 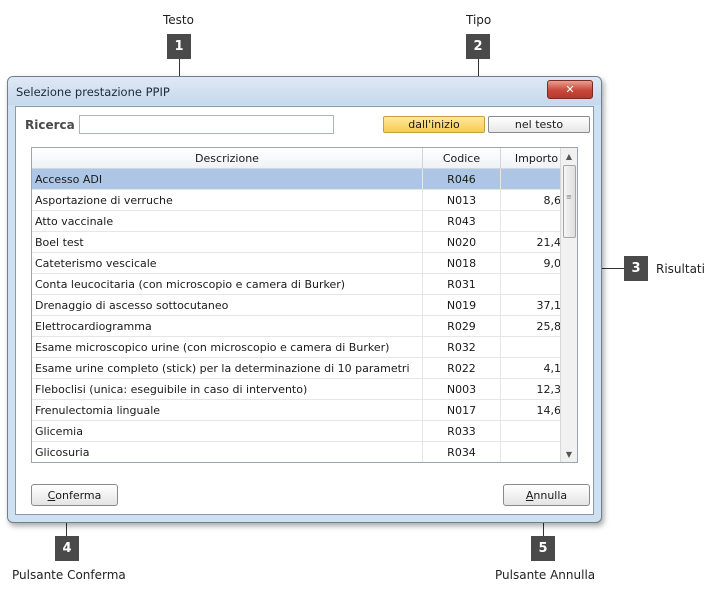 What do you see at coordinates (227, 221) in the screenshot?
I see `cell-descrizione: Atto vaccinale` at bounding box center [227, 221].